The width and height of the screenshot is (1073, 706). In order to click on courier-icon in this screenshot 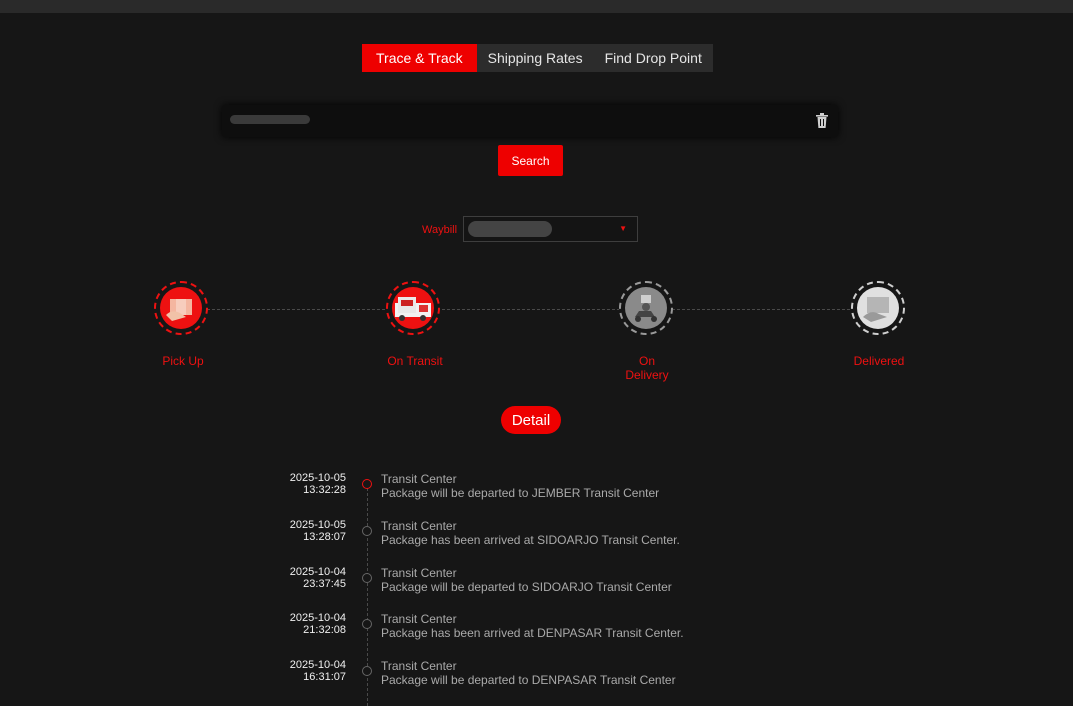, I will do `click(646, 308)`.